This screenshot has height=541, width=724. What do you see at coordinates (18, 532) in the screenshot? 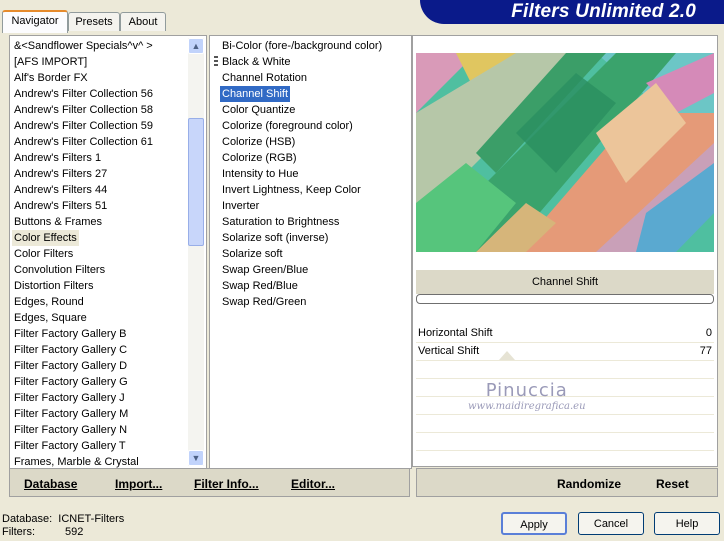
I see `filters-label: Filters:` at bounding box center [18, 532].